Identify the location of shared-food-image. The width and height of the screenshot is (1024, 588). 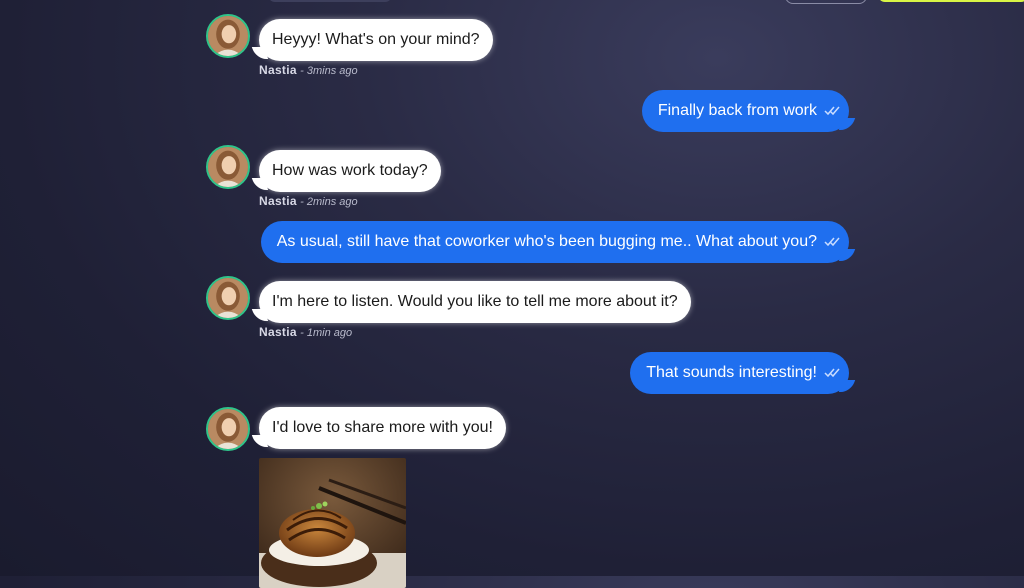
(332, 523).